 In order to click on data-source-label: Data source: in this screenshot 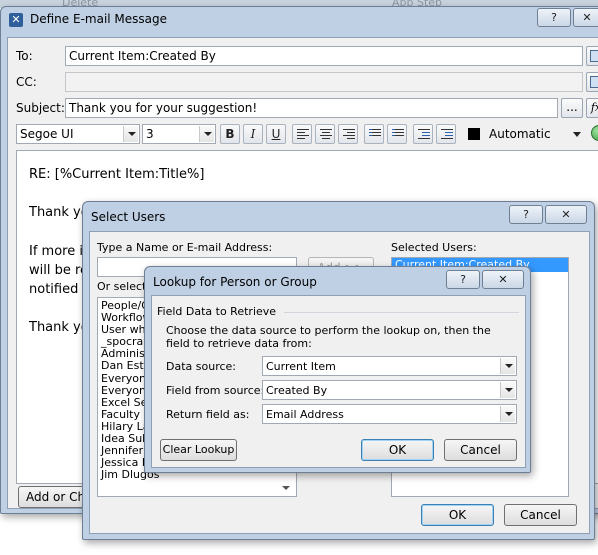, I will do `click(201, 366)`.